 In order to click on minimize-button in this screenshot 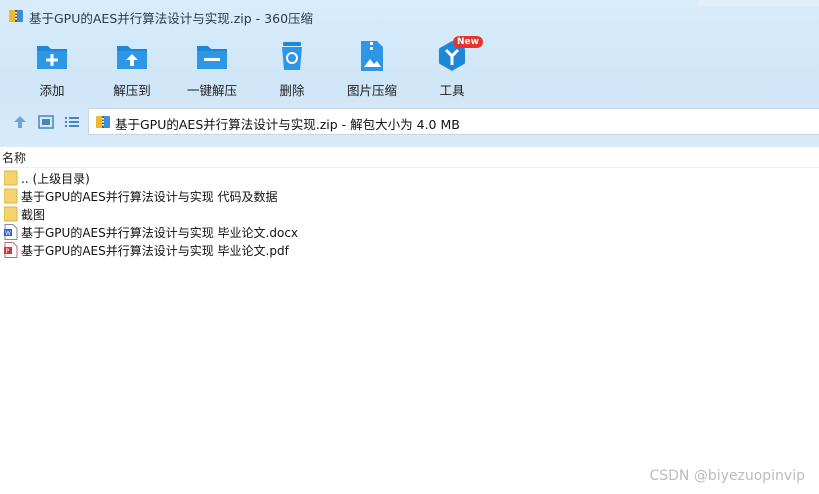, I will do `click(719, 3)`.